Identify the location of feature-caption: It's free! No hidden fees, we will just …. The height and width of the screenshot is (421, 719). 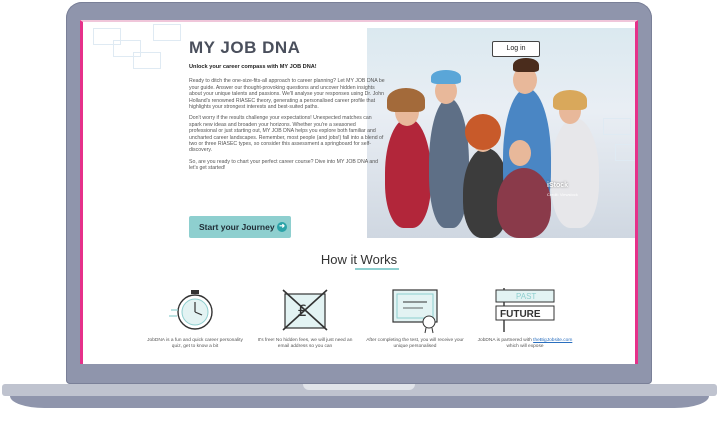
(305, 343).